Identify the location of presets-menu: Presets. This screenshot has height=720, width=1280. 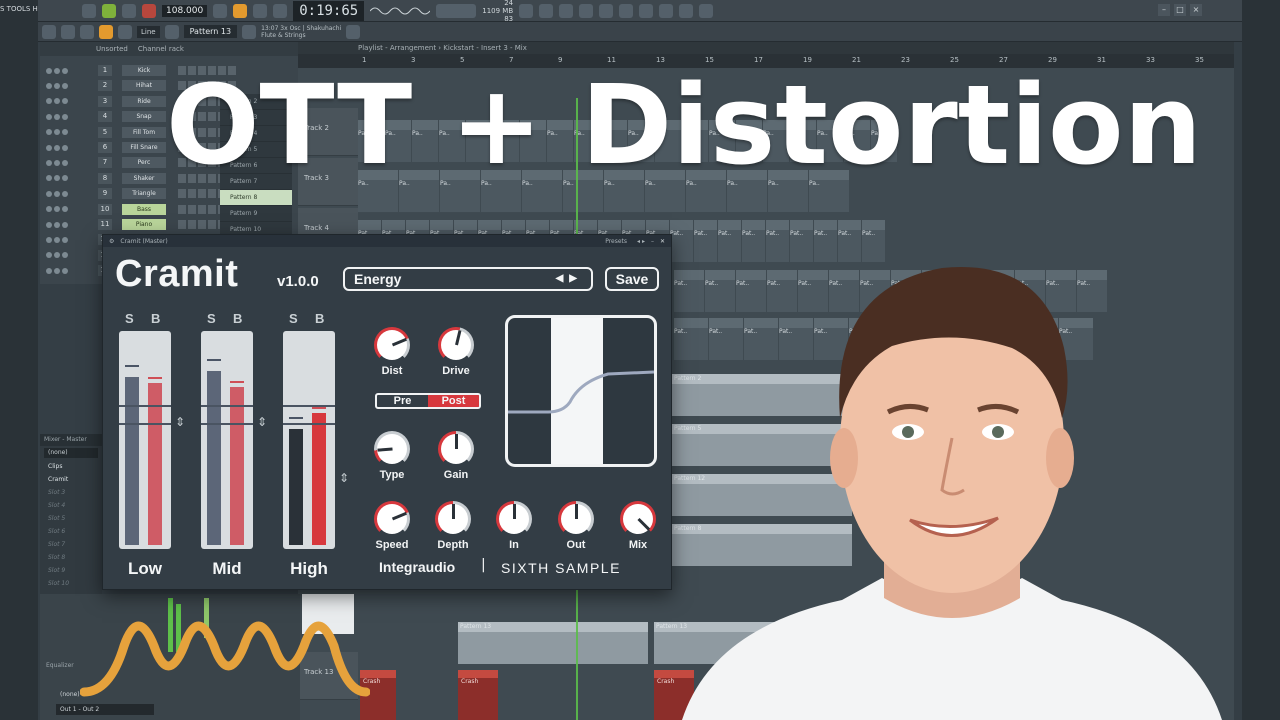
(616, 241).